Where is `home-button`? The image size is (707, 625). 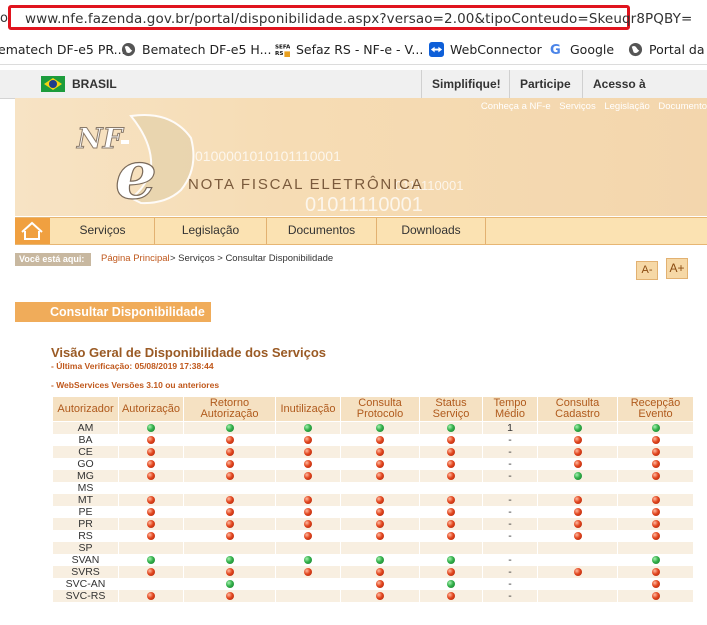 home-button is located at coordinates (32, 231).